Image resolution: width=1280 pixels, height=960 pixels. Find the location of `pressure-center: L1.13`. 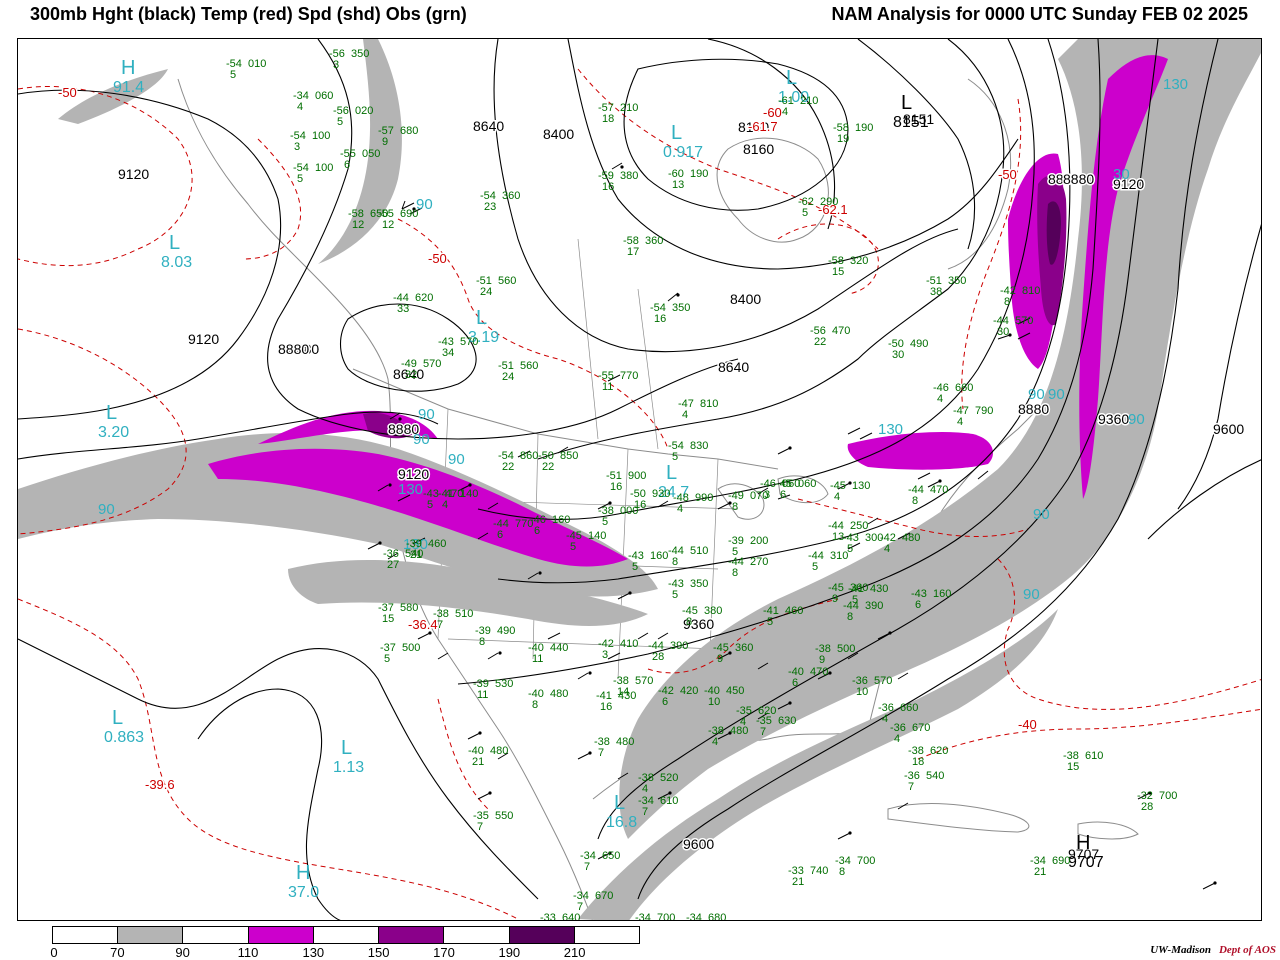

pressure-center: L1.13 is located at coordinates (348, 756).